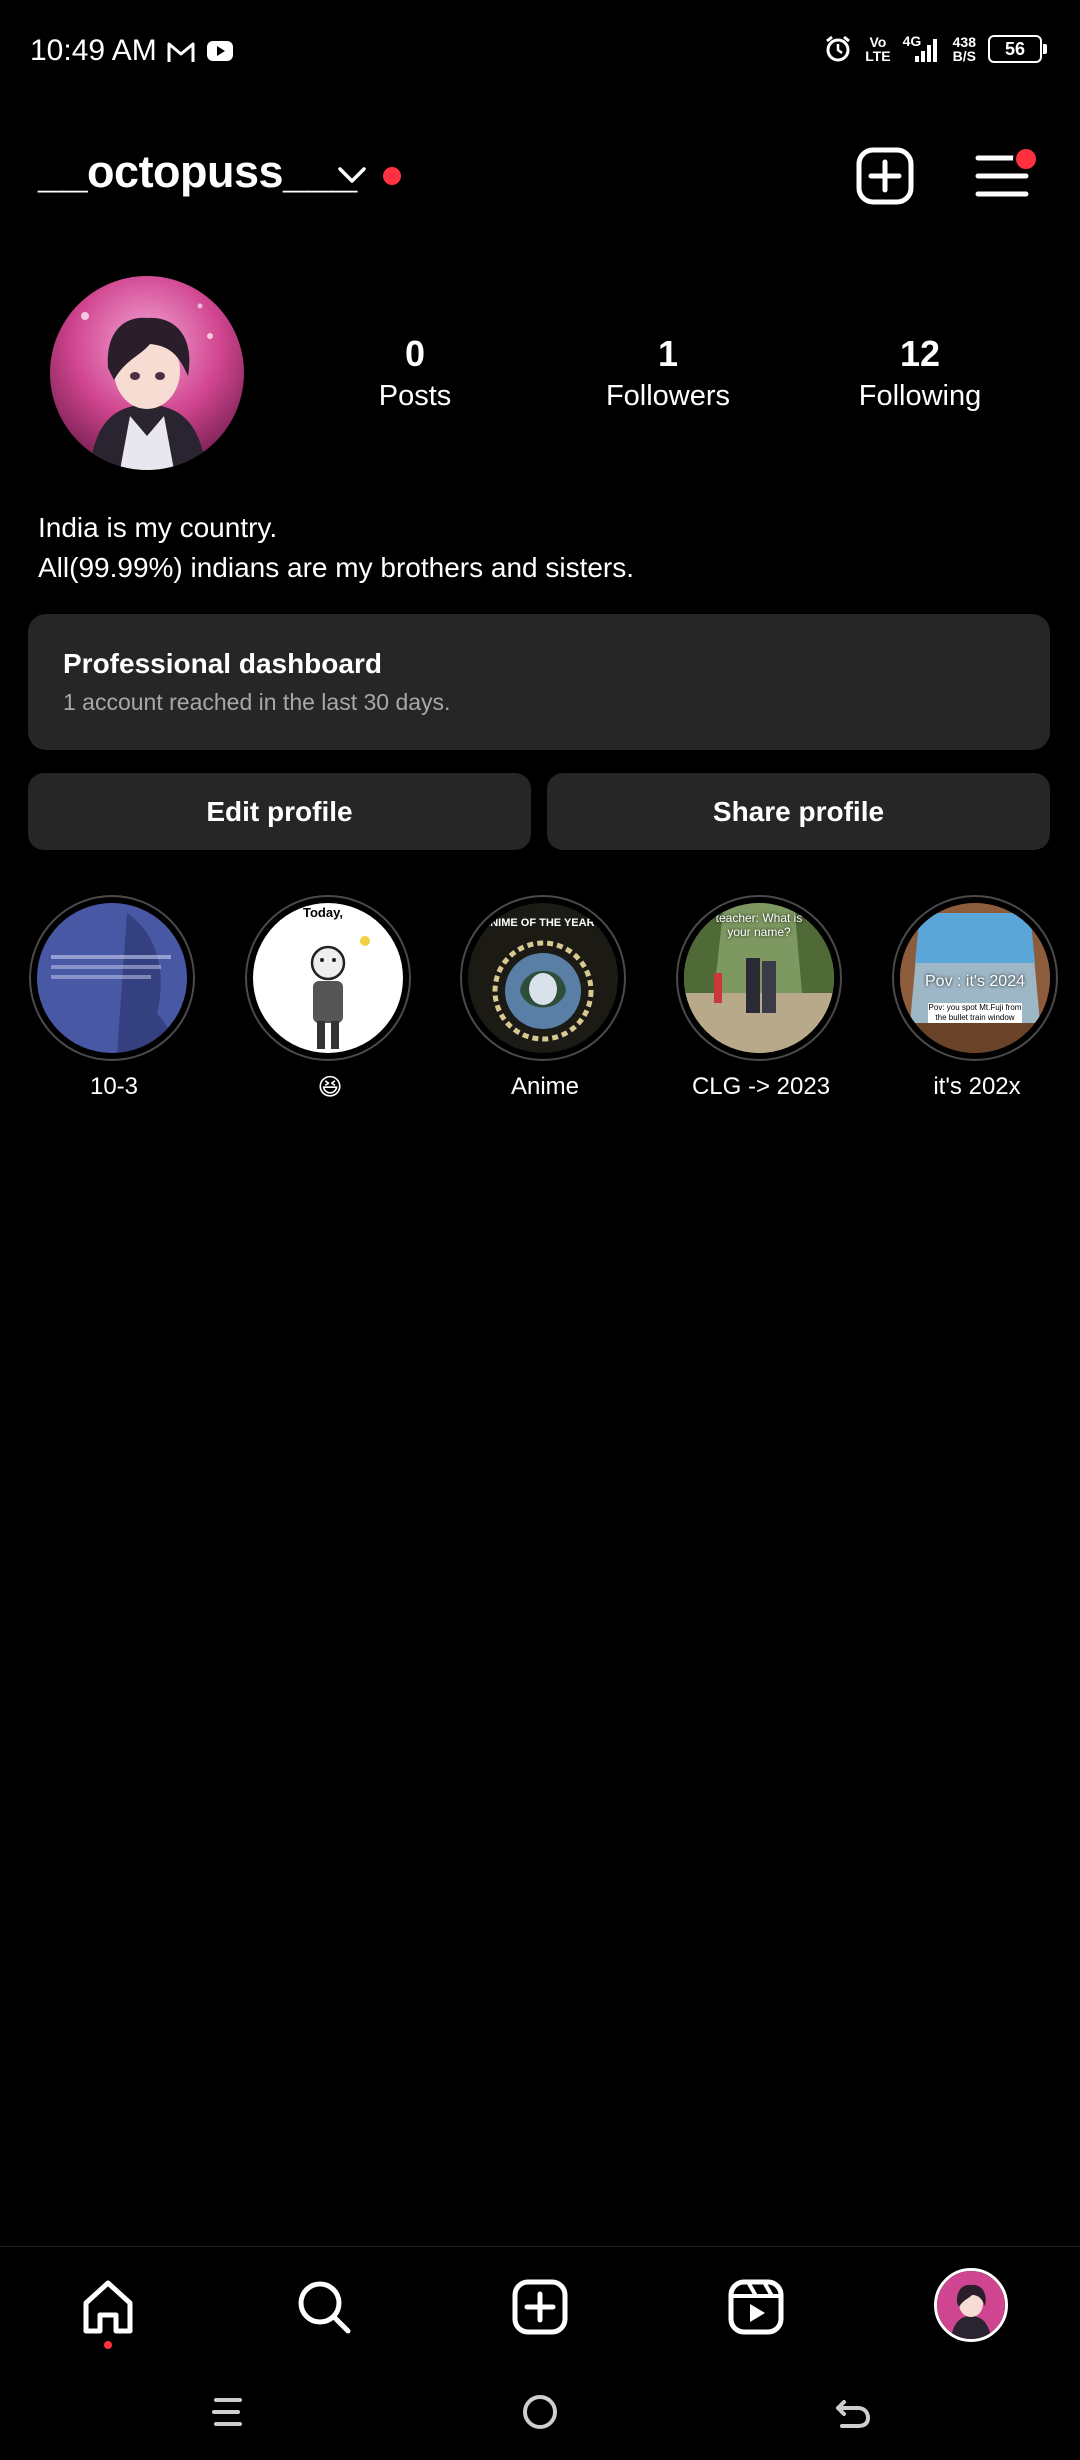 The image size is (1080, 2460). What do you see at coordinates (759, 925) in the screenshot?
I see `highlight-cover-text: teacher: What is your name?` at bounding box center [759, 925].